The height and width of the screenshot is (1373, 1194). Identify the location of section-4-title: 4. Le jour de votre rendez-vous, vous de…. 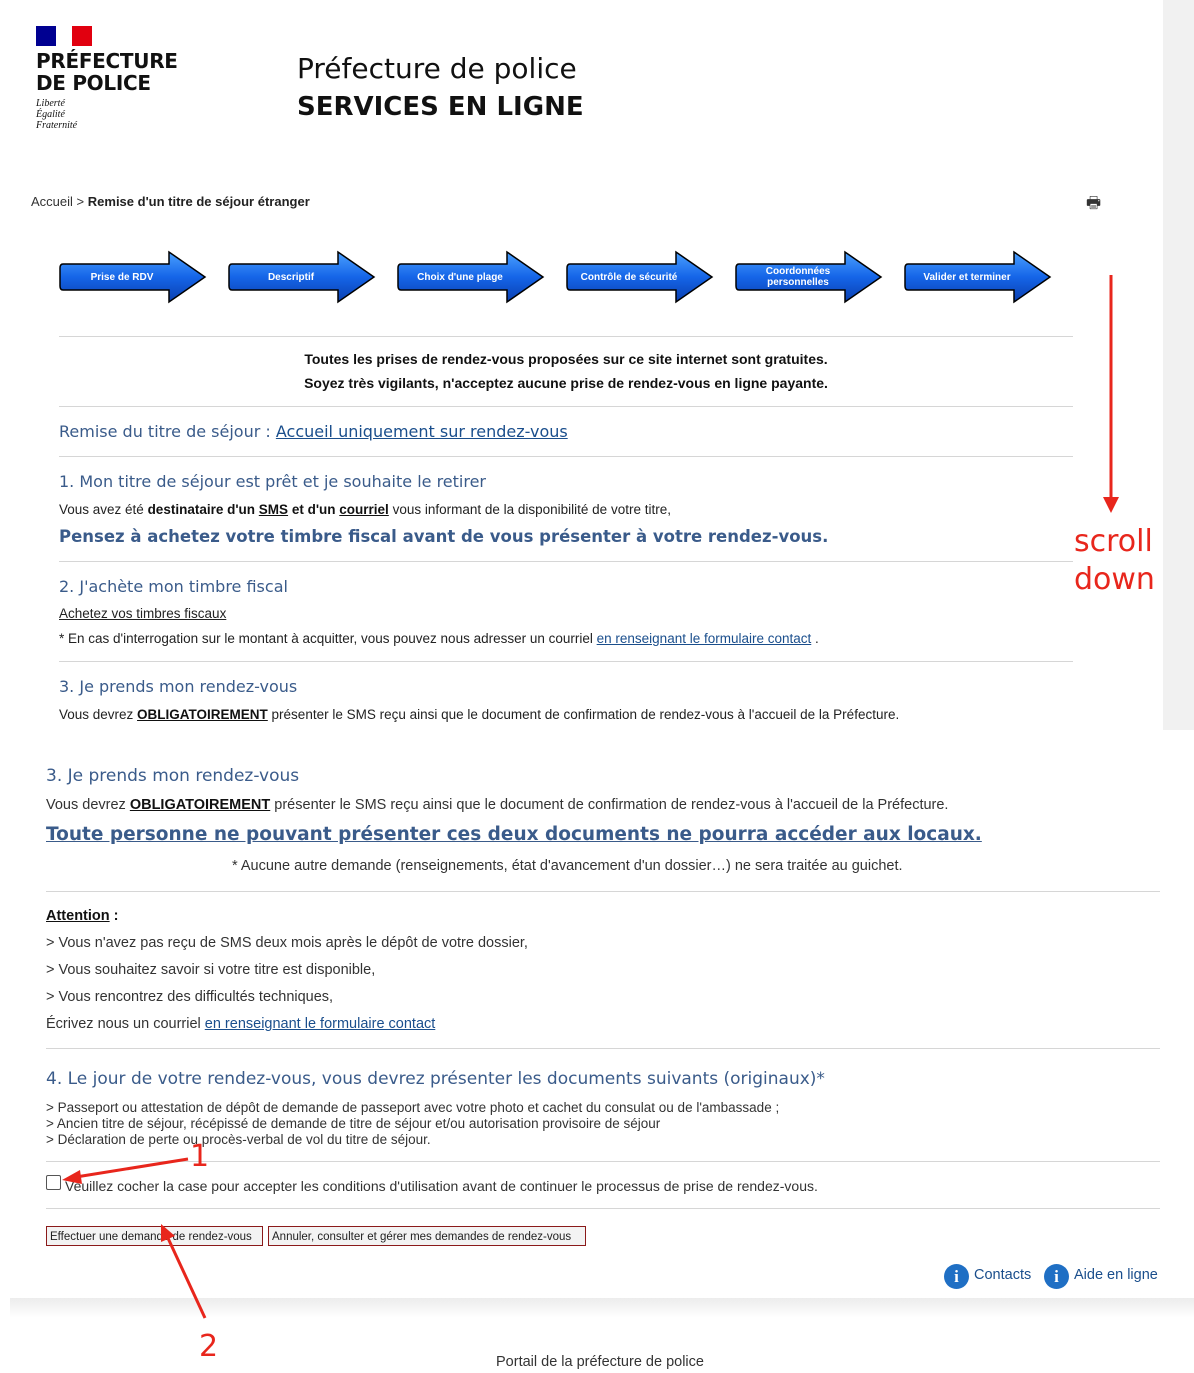
(435, 1079).